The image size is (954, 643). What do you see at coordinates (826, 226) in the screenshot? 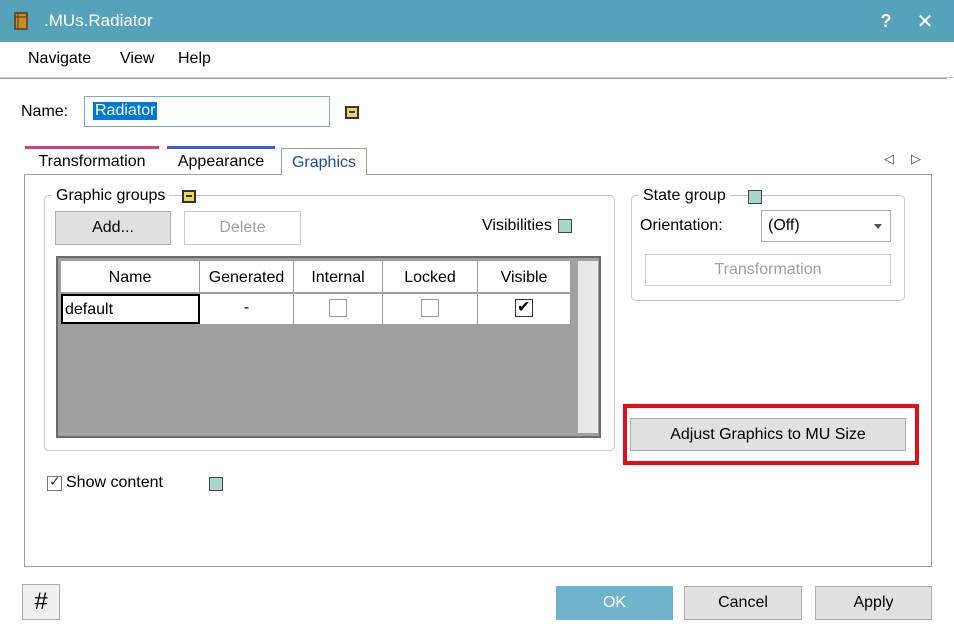
I see `orientation-select: (Off)` at bounding box center [826, 226].